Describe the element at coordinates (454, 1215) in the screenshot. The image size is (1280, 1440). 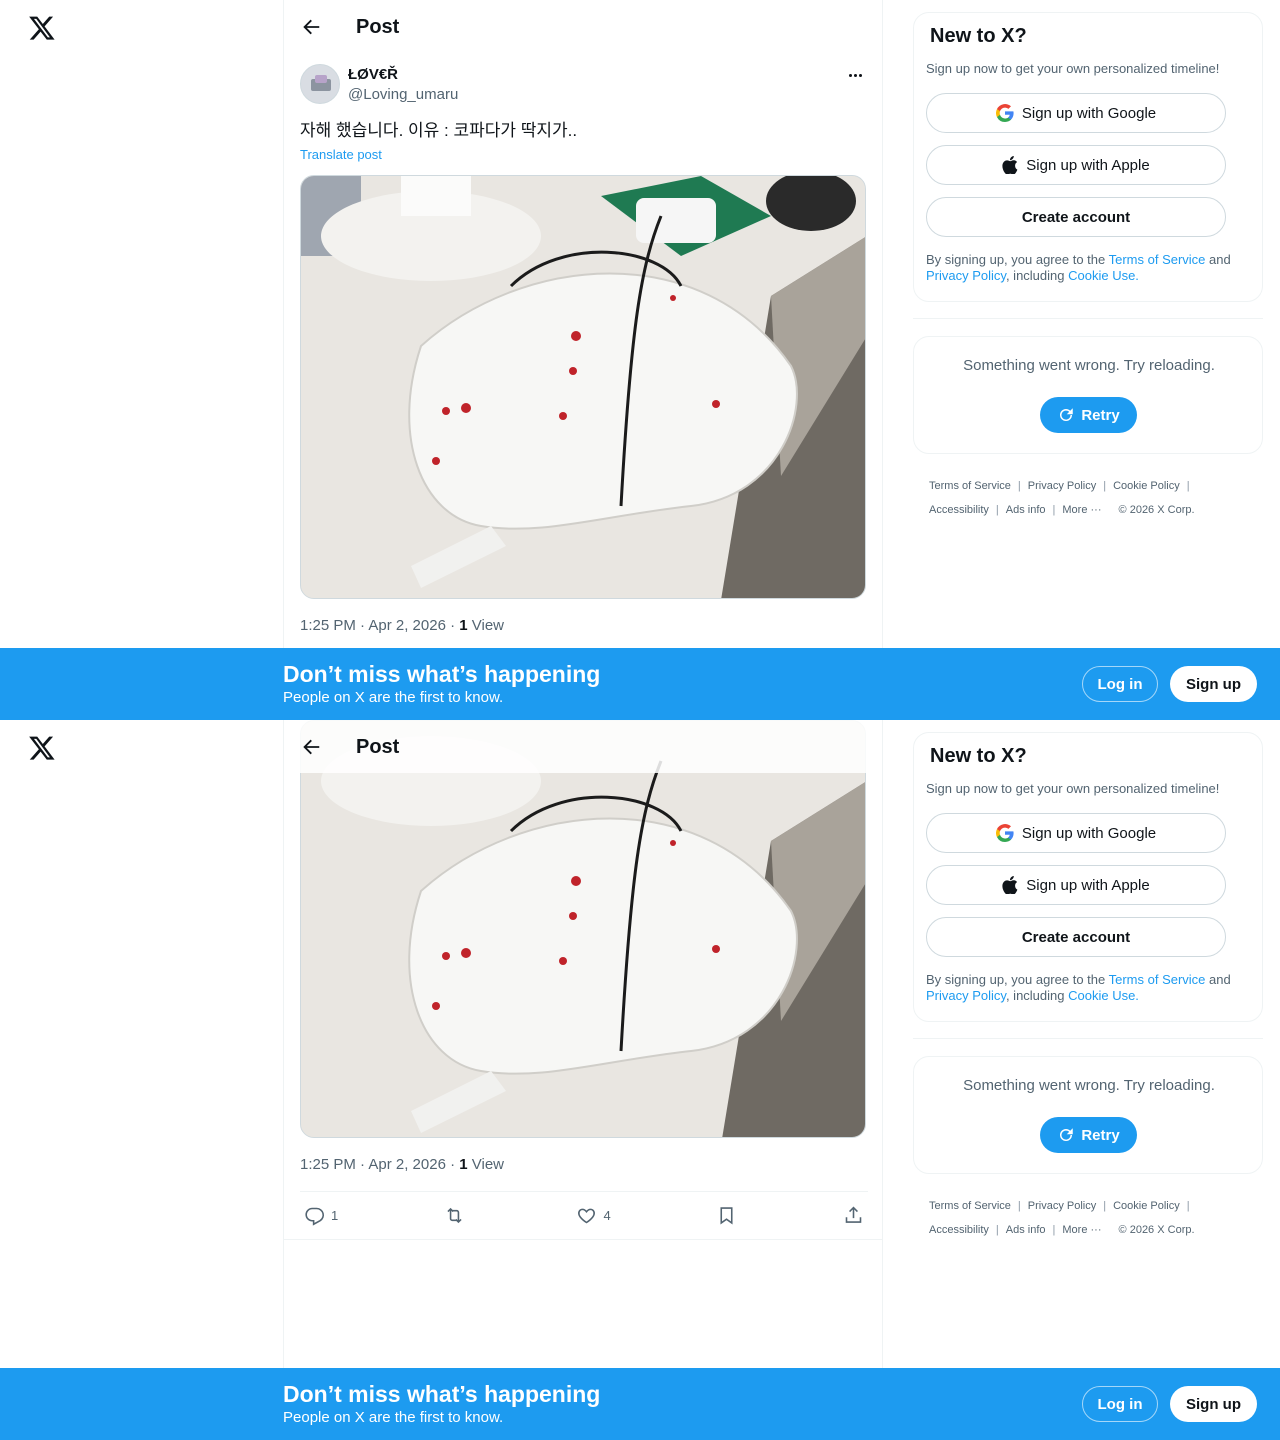
I see `repost-icon` at that location.